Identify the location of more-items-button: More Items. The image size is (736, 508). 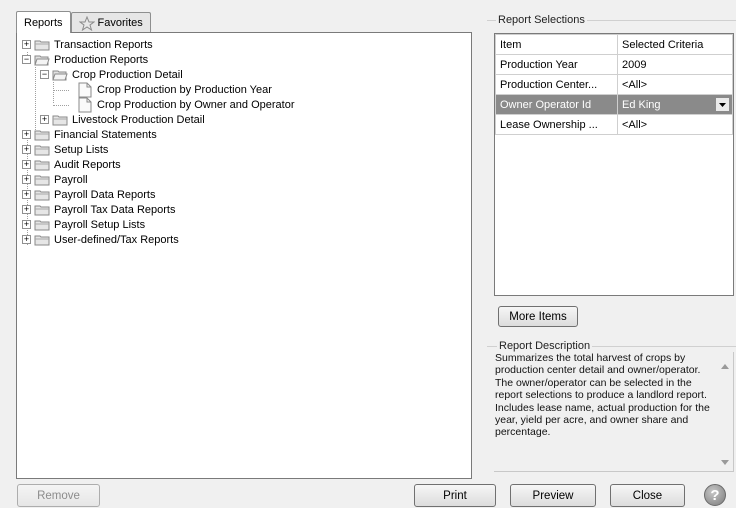
(538, 316).